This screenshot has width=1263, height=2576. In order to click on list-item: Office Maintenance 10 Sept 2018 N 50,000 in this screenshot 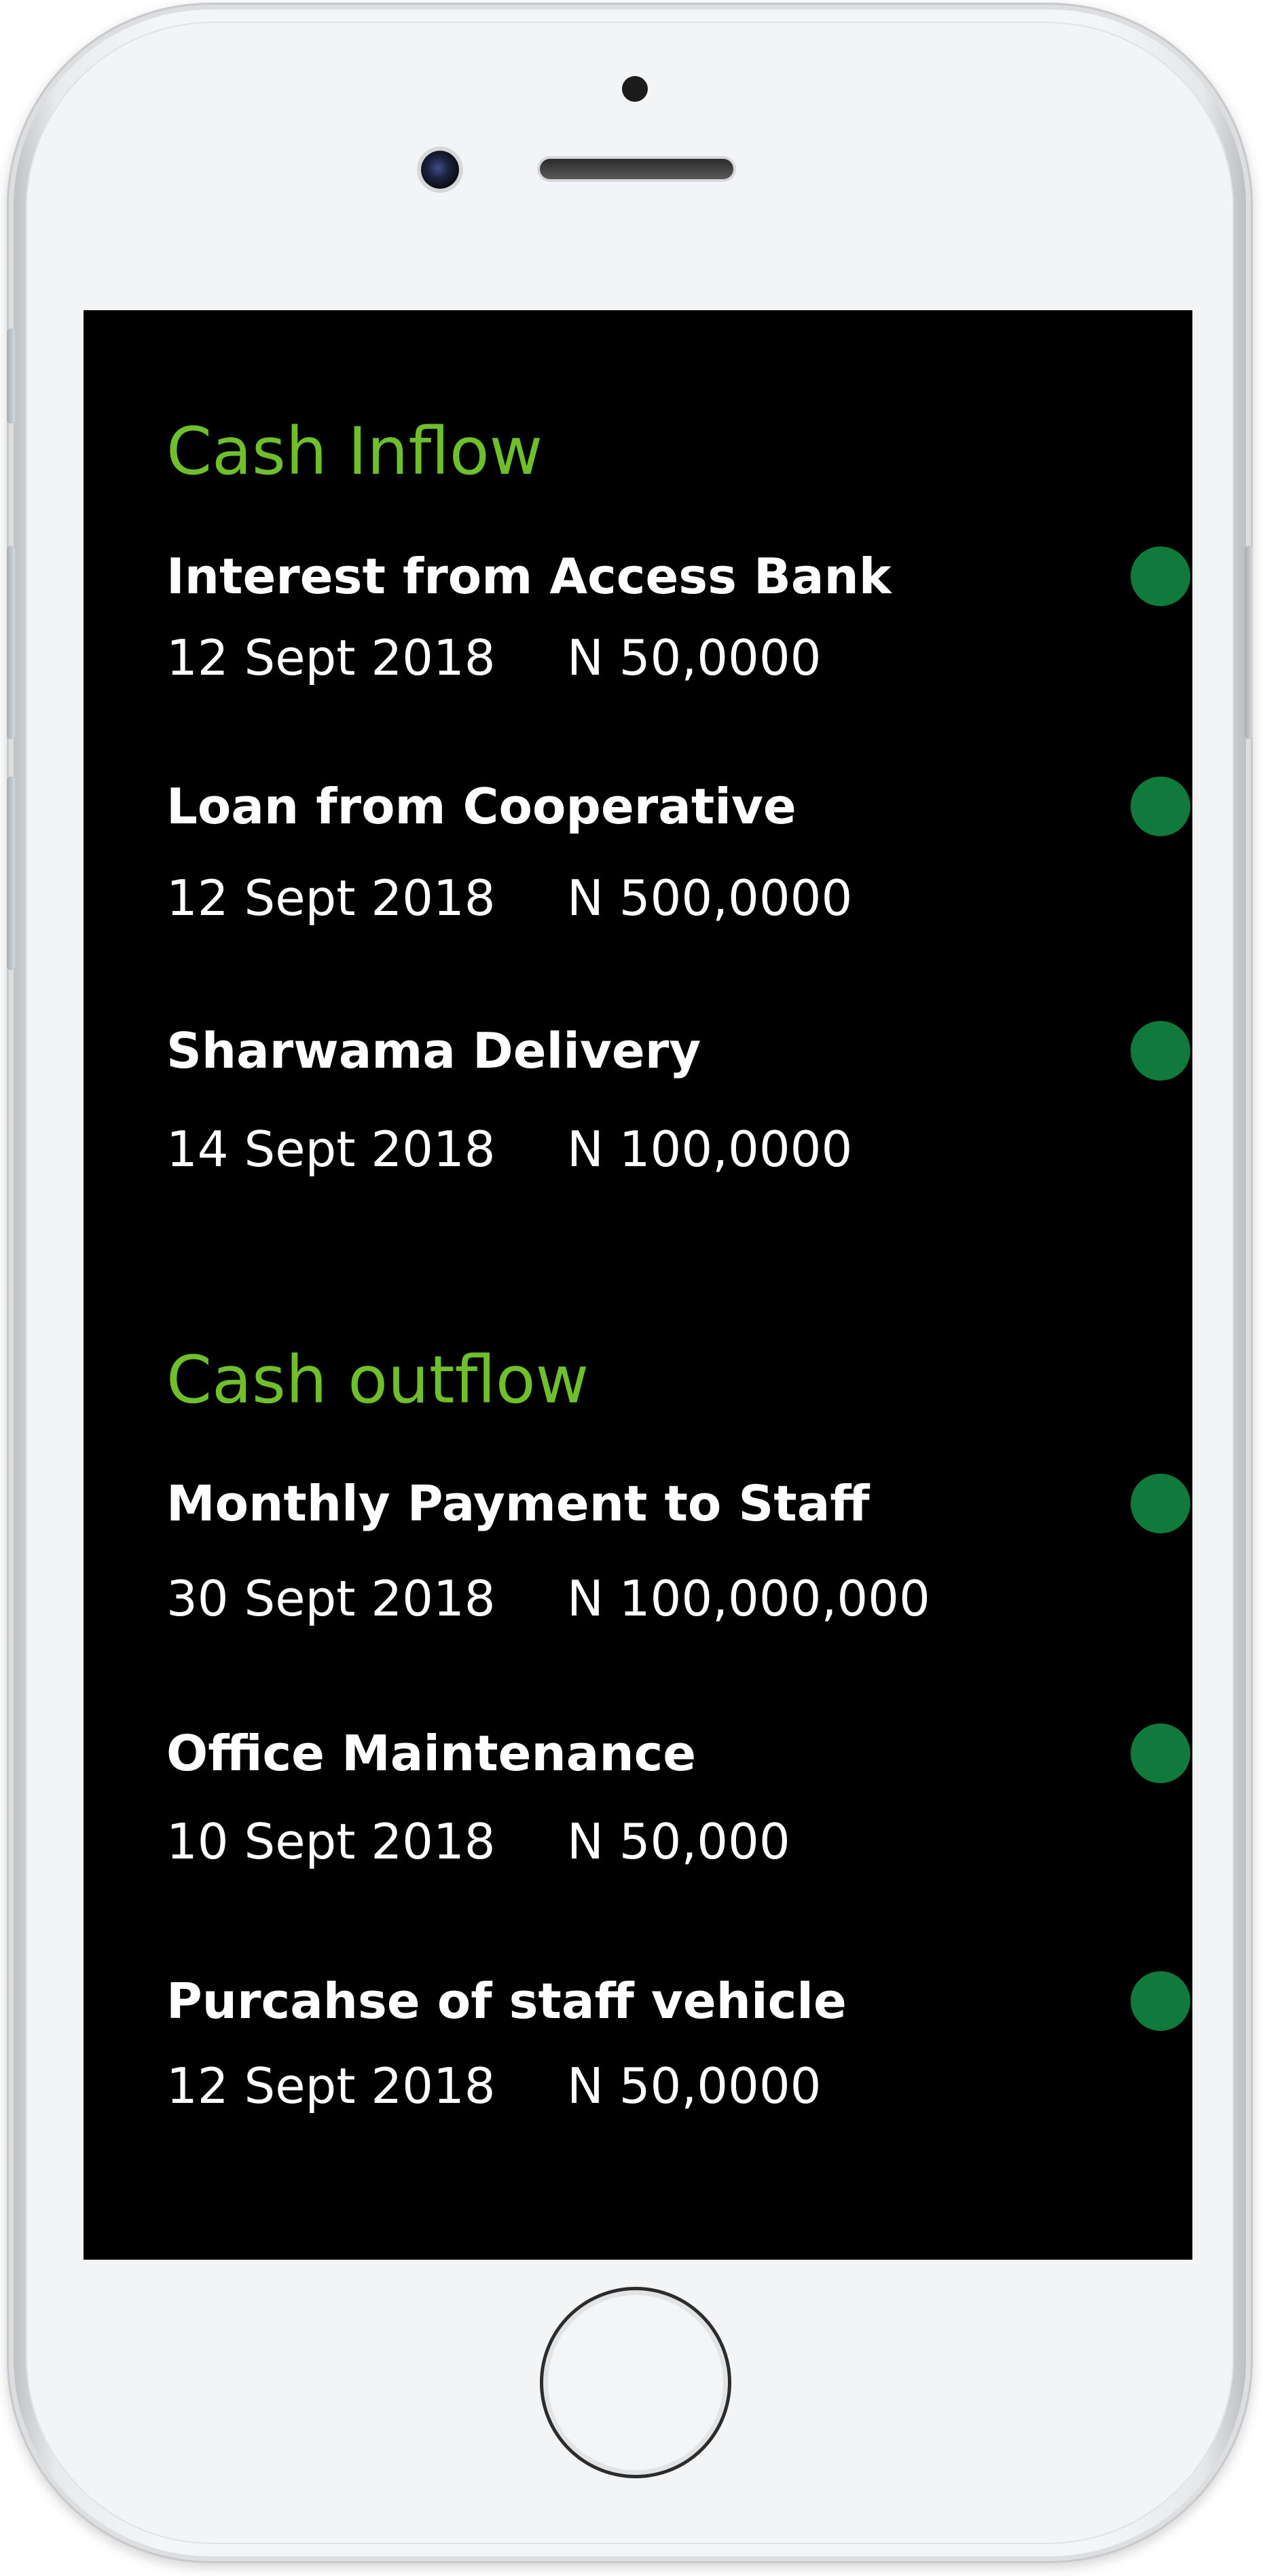, I will do `click(678, 1808)`.